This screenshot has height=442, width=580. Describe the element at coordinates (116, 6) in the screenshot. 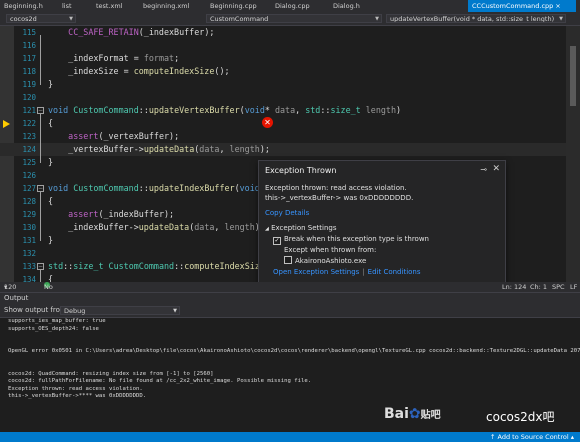

I see `tab-test-xml: test.xml` at that location.